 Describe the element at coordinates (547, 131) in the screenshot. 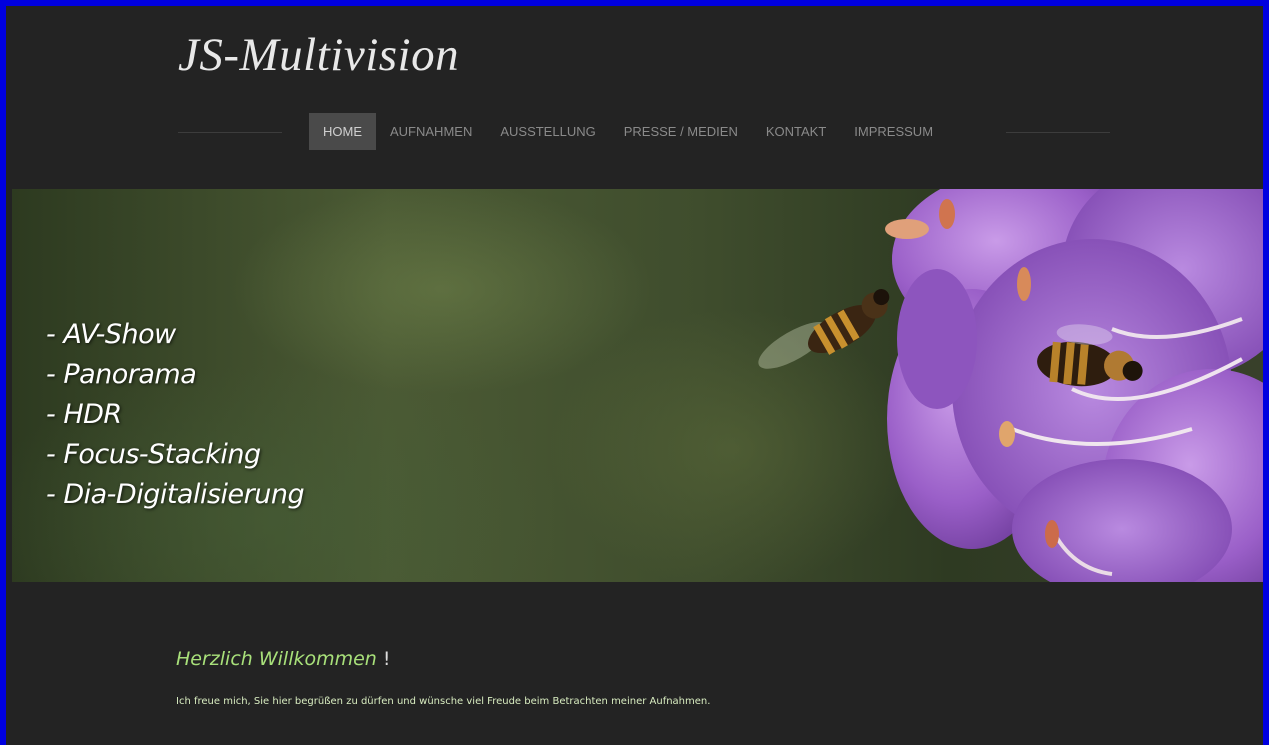

I see `nav-item-ausstellung: AUSSTELLUNG` at that location.